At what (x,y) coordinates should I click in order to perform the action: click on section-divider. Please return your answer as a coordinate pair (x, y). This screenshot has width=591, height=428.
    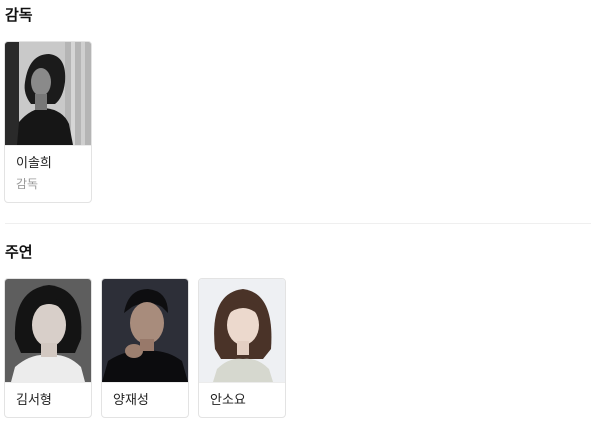
    Looking at the image, I should click on (298, 223).